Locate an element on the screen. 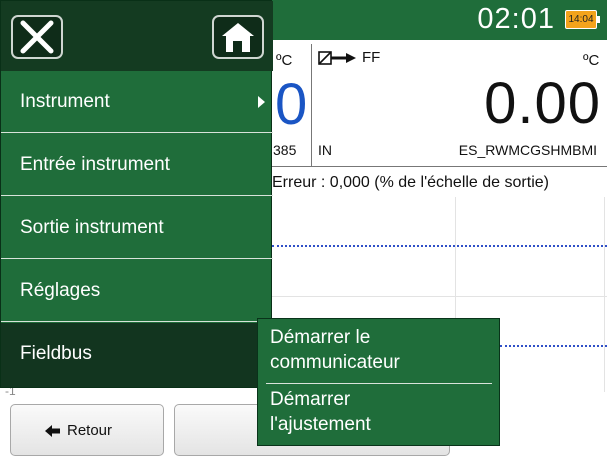  menu-item-label: Réglages is located at coordinates (60, 290).